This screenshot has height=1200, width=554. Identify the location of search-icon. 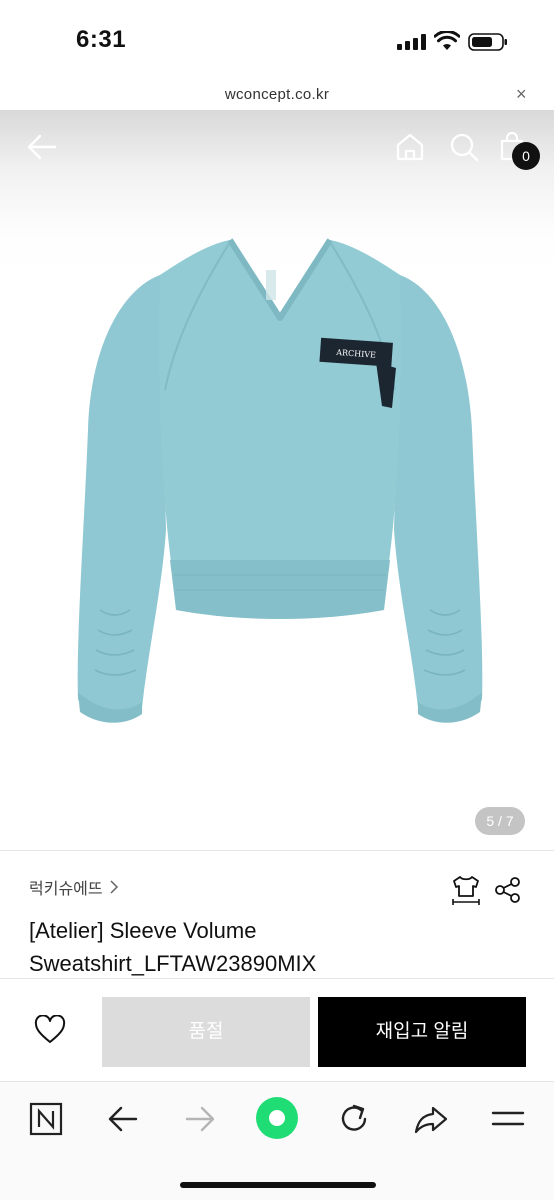
(464, 147).